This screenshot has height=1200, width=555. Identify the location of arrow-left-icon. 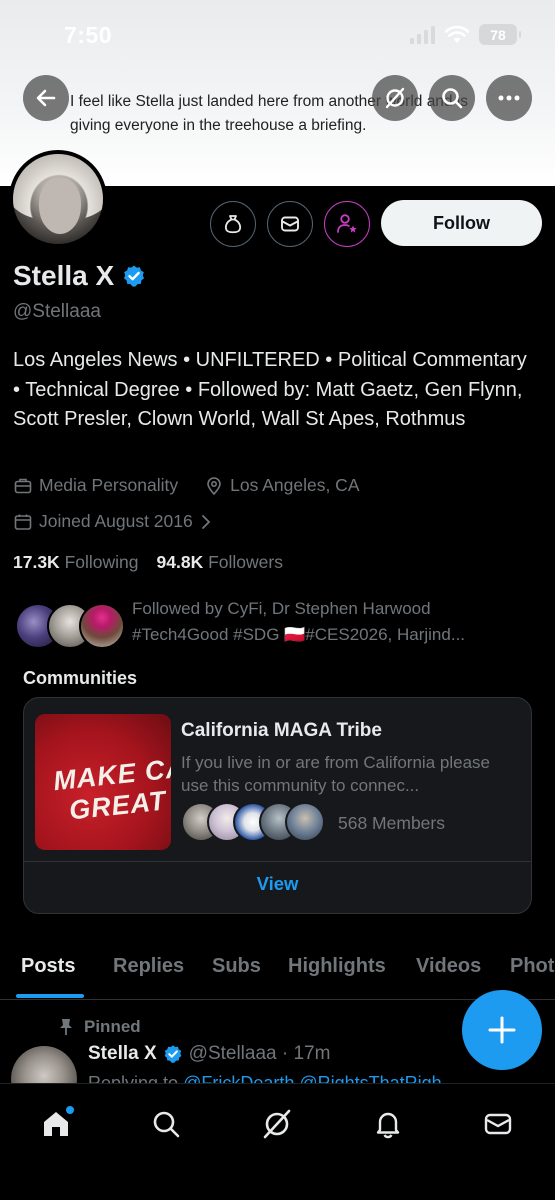
(46, 98).